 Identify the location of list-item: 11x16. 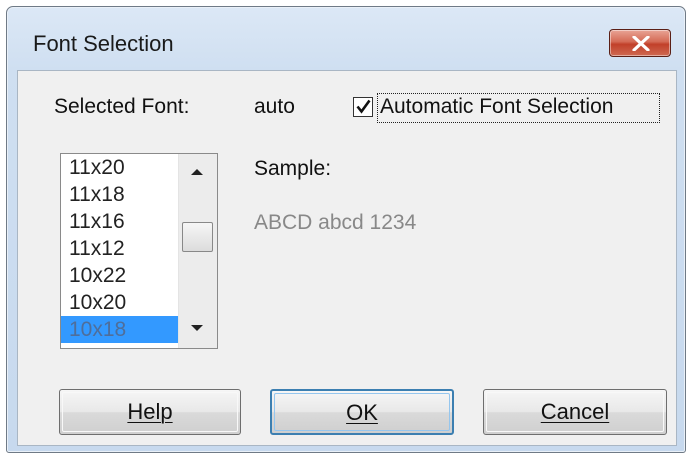
(120, 221).